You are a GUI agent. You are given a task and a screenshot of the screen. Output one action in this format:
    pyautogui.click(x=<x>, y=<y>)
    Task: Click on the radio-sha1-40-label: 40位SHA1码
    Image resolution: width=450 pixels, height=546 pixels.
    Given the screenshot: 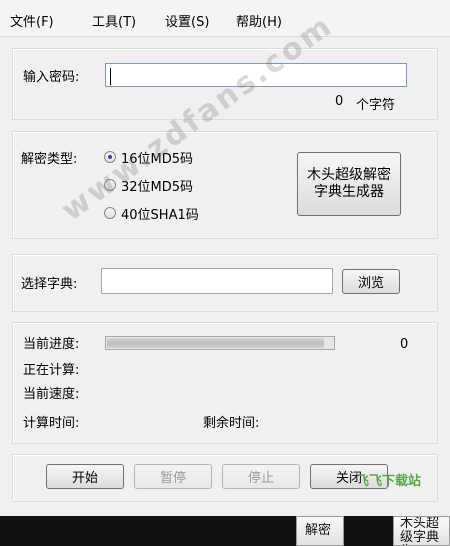 What is the action you would take?
    pyautogui.click(x=160, y=213)
    